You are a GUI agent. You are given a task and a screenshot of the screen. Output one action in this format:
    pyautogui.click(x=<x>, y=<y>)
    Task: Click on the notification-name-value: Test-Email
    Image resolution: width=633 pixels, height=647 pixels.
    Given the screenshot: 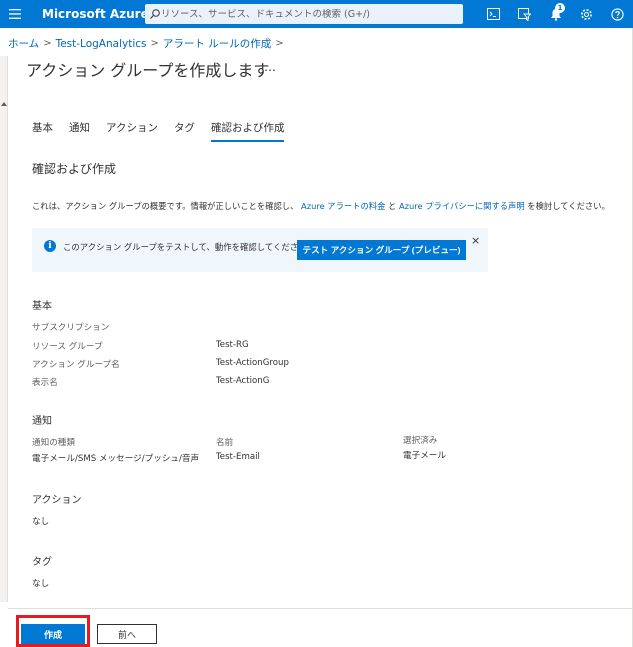 What is the action you would take?
    pyautogui.click(x=238, y=457)
    